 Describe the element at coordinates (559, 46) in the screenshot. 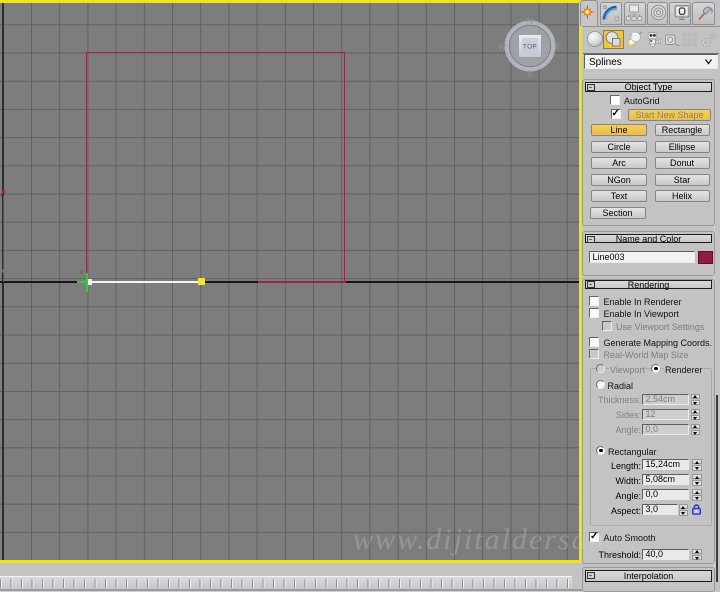

I see `svg-text: E` at that location.